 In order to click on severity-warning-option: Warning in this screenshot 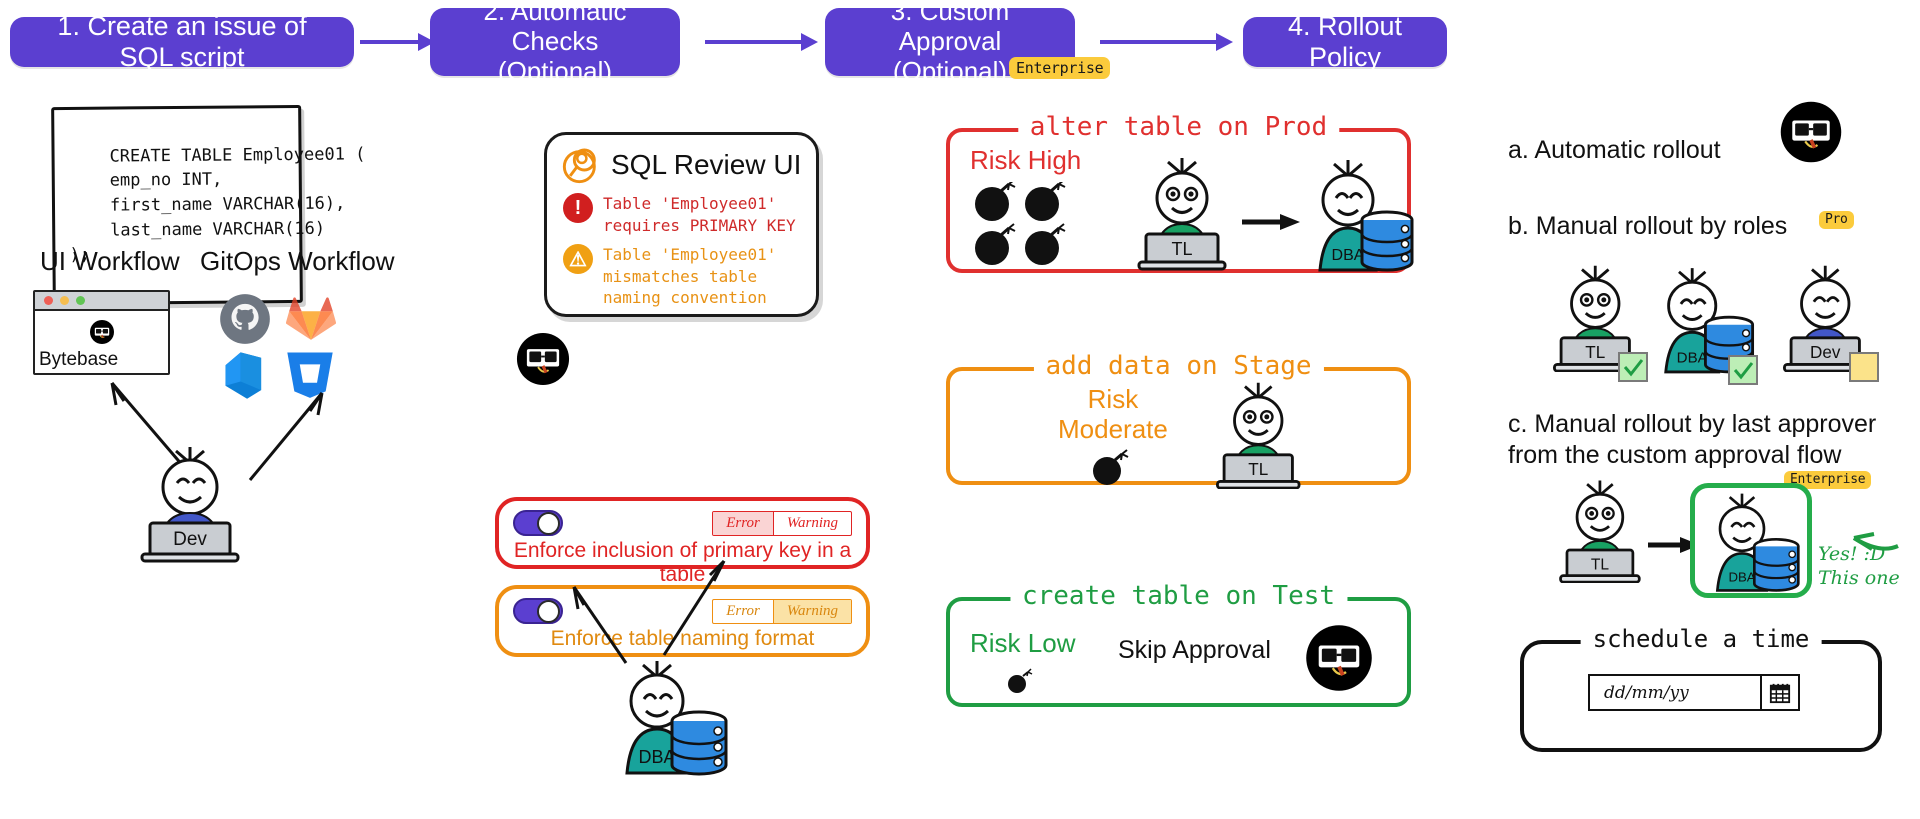, I will do `click(811, 523)`.